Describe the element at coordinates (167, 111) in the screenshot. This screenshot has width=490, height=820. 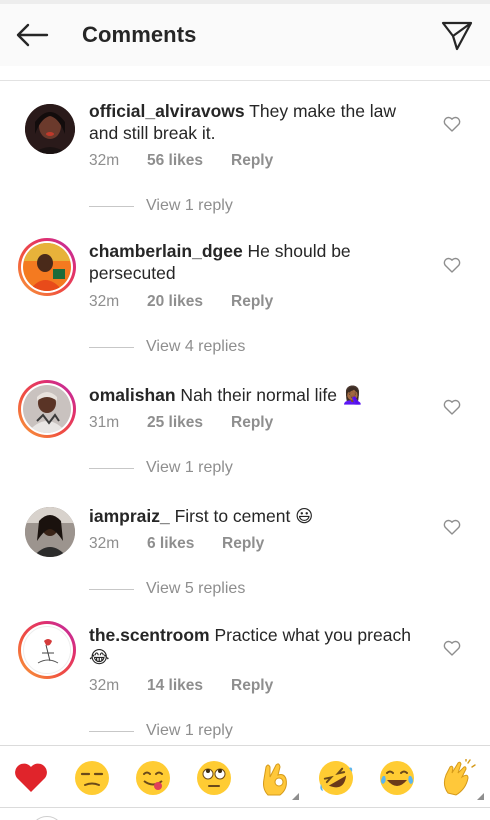
I see `comment-username: official_alviravows` at that location.